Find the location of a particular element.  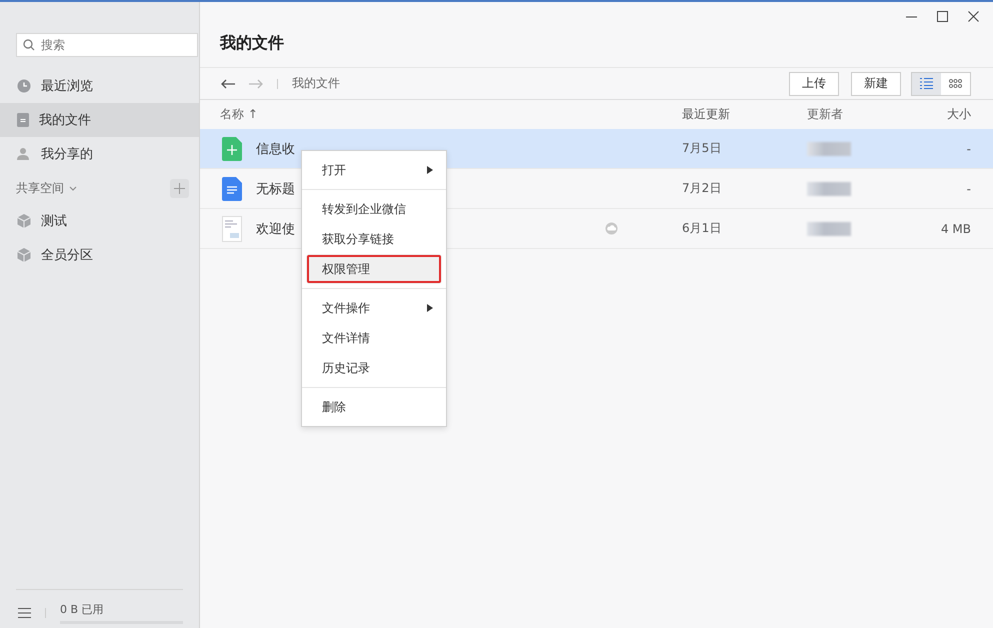

file-name: 无标题 is located at coordinates (275, 189).